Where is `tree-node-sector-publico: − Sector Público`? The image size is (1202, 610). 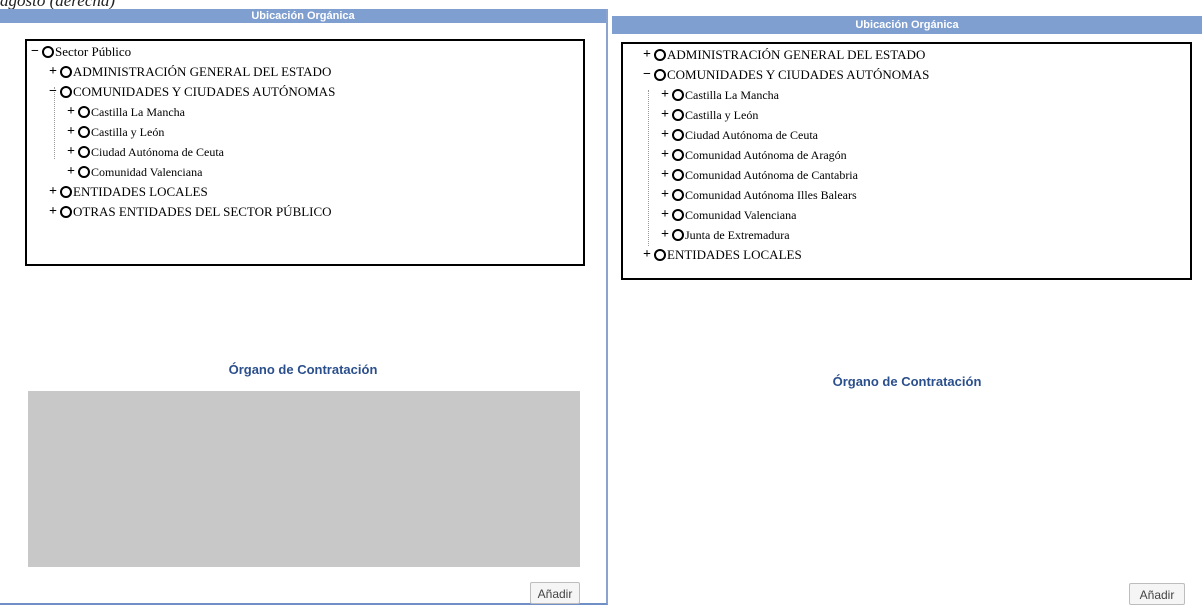
tree-node-sector-publico: − Sector Público is located at coordinates (80, 52).